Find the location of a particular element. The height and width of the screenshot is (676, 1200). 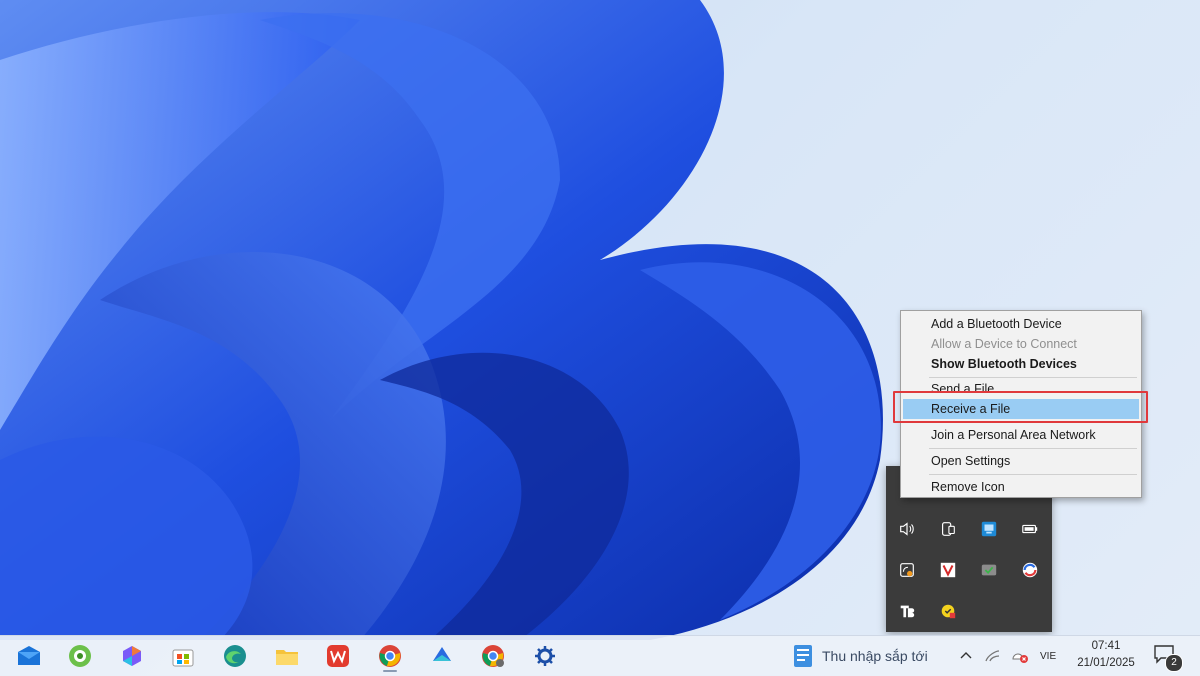

wifi-icon is located at coordinates (992, 656).